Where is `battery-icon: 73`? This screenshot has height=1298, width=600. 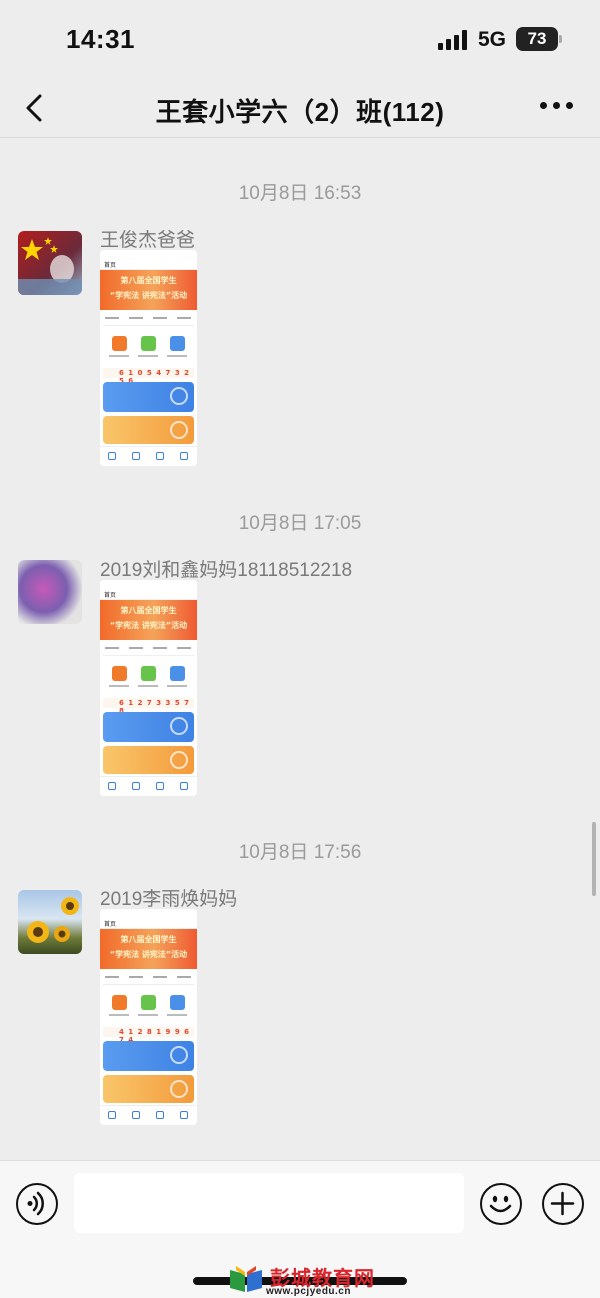 battery-icon: 73 is located at coordinates (539, 39).